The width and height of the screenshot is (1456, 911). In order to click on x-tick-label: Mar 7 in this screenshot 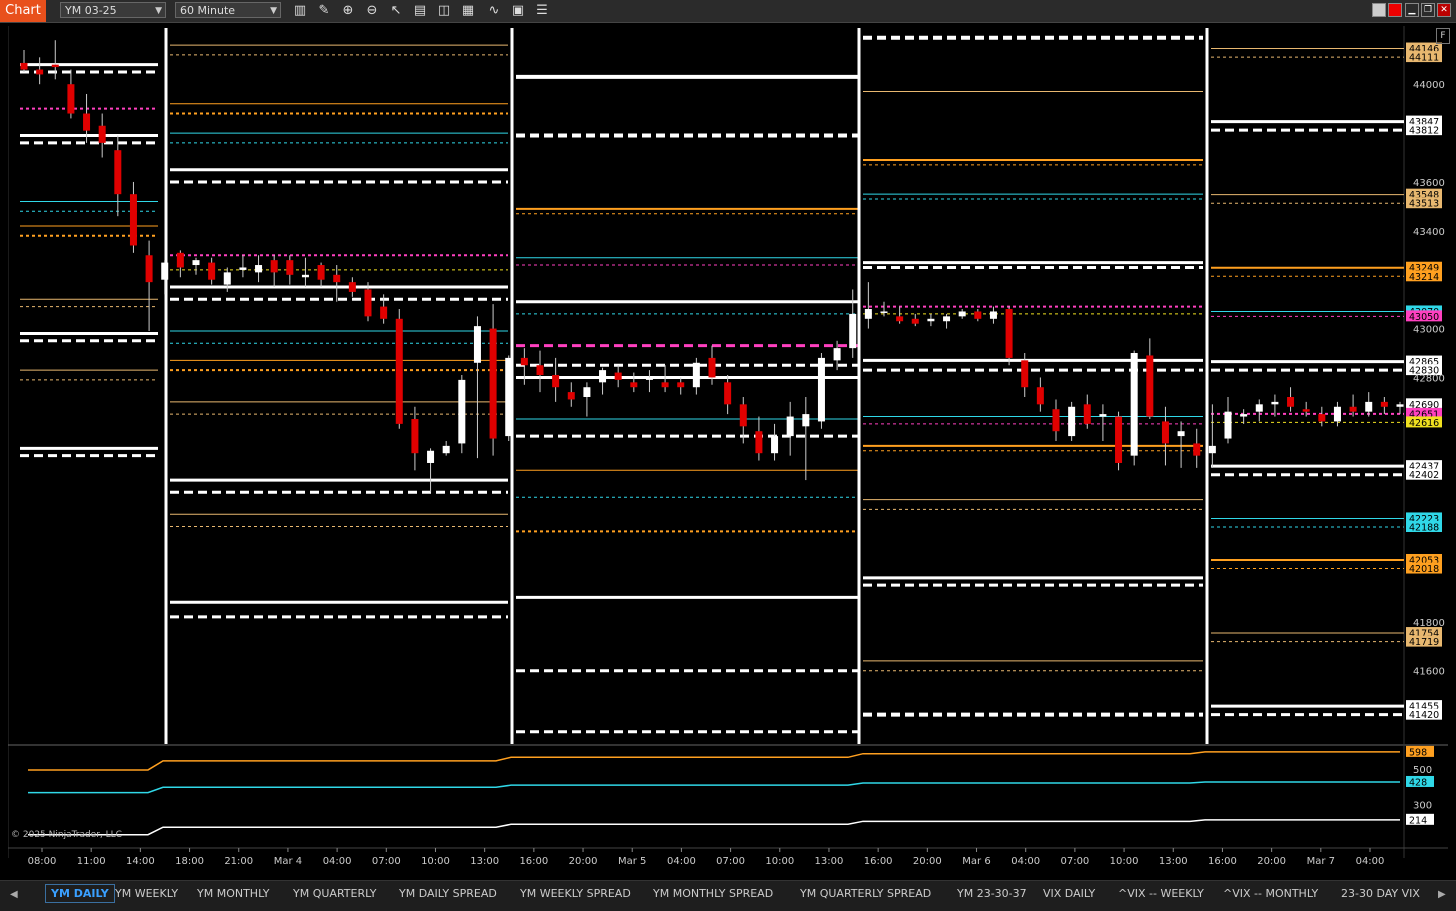, I will do `click(1321, 861)`.